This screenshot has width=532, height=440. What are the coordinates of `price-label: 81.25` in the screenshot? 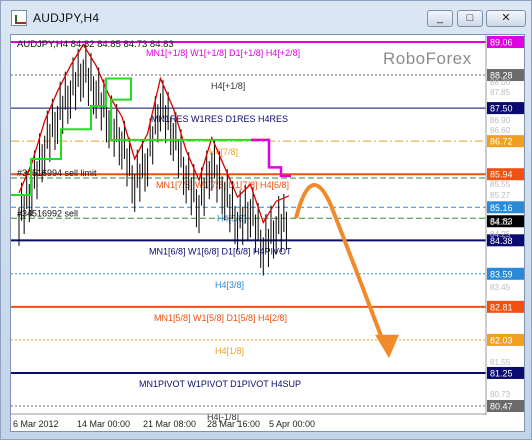 It's located at (501, 373).